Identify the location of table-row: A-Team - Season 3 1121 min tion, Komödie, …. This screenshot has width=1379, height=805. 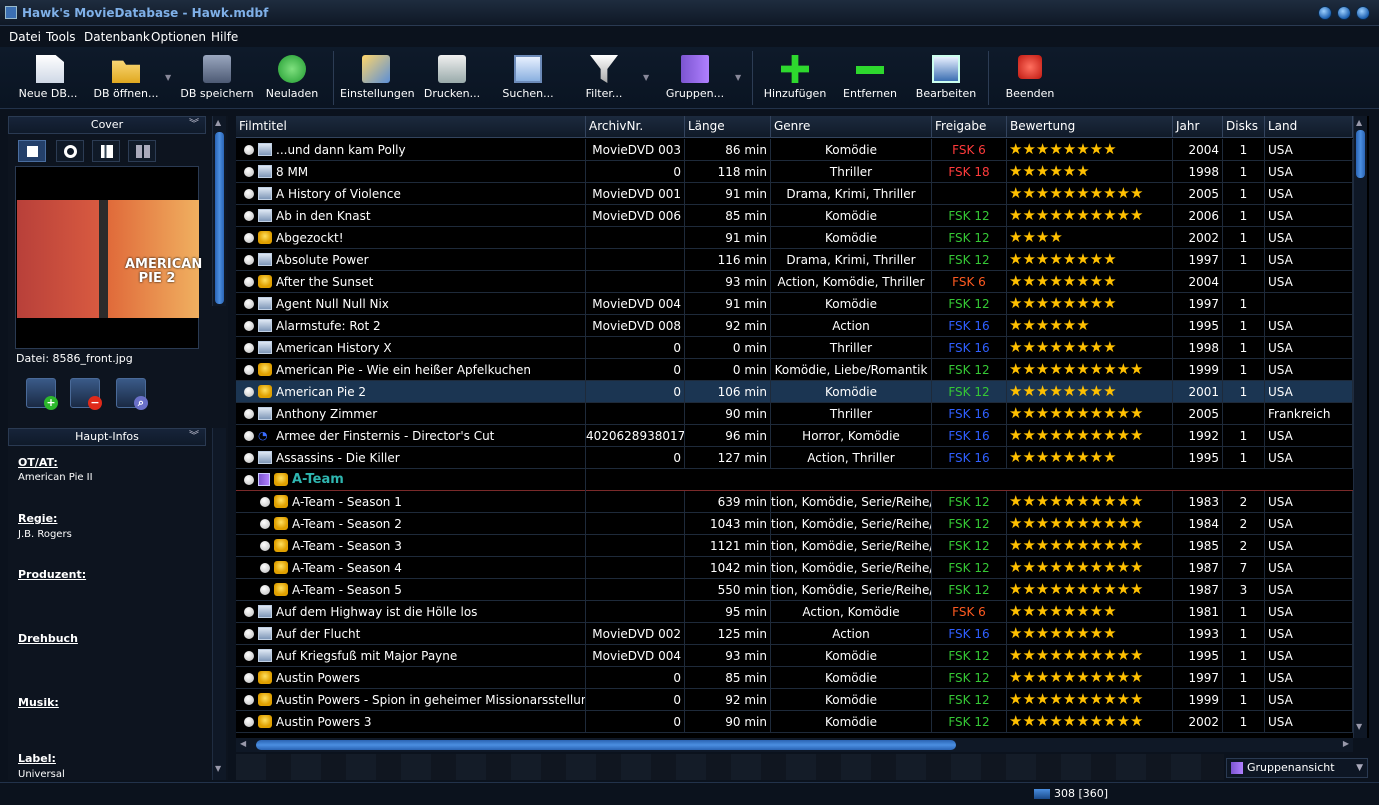
(794, 546).